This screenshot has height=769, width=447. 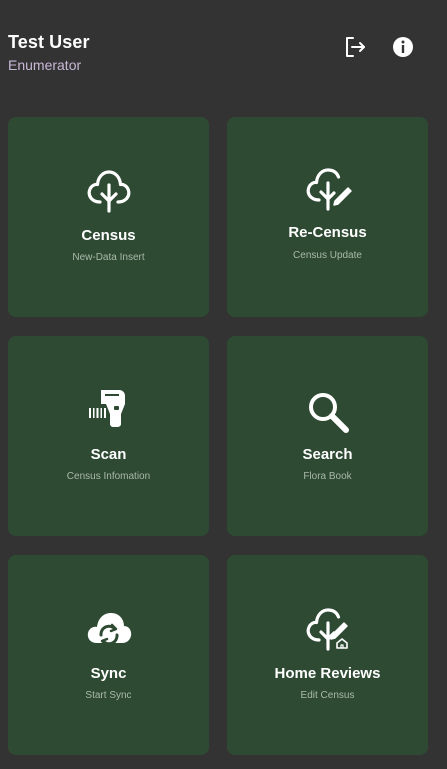 I want to click on card-re-census: Re-Census Census Update, so click(x=327, y=217).